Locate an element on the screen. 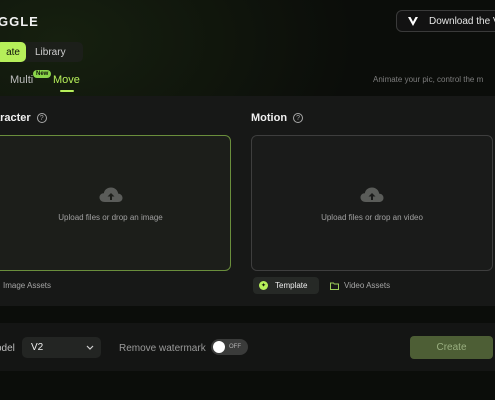  template-label: Template is located at coordinates (291, 285).